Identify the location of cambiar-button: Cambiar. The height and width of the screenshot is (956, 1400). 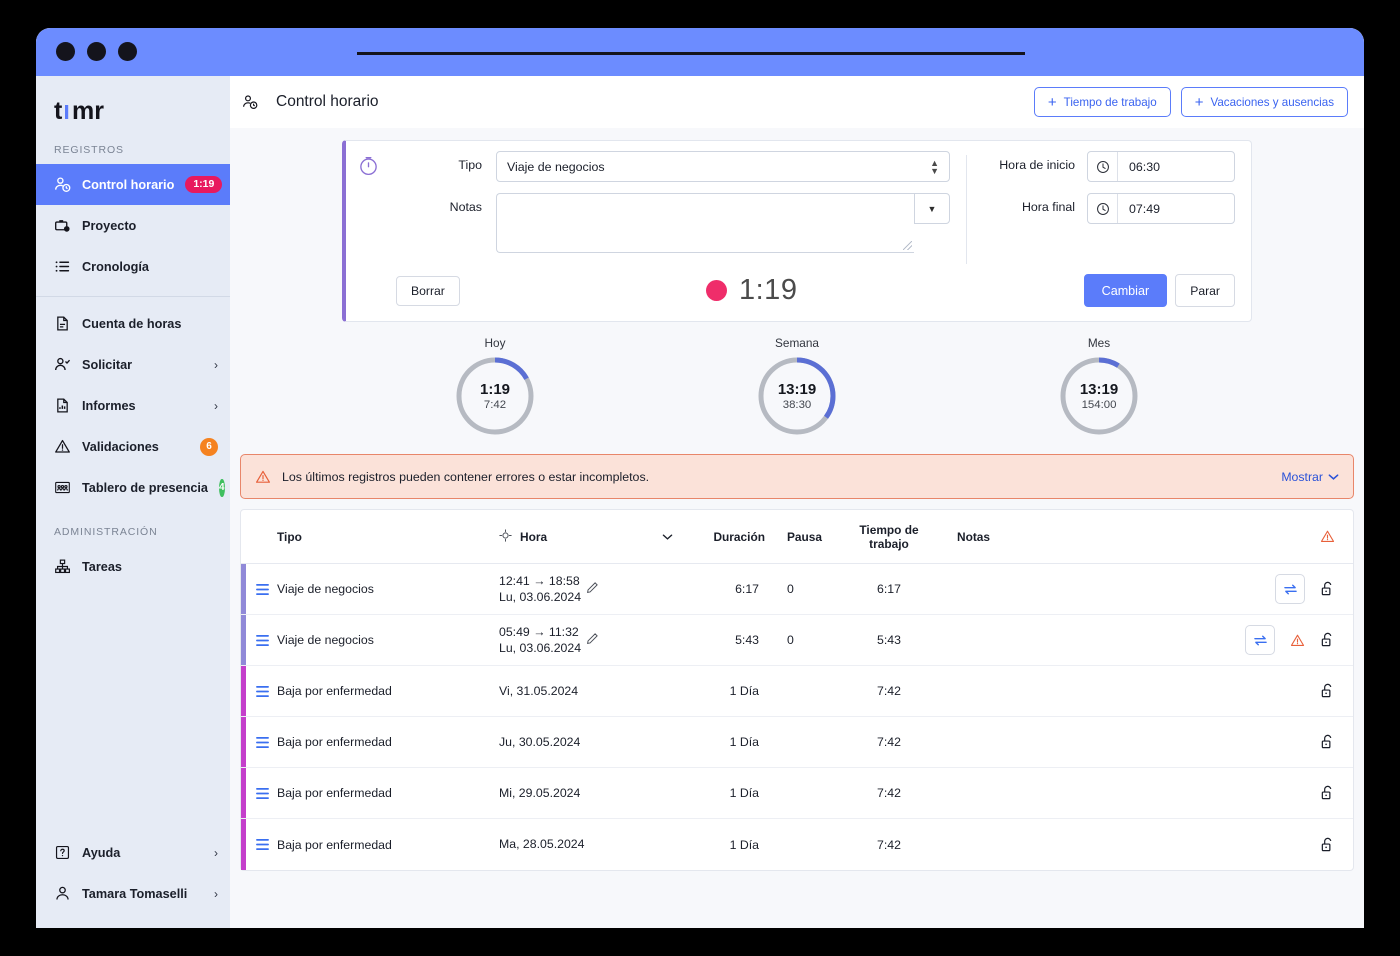
(1125, 290).